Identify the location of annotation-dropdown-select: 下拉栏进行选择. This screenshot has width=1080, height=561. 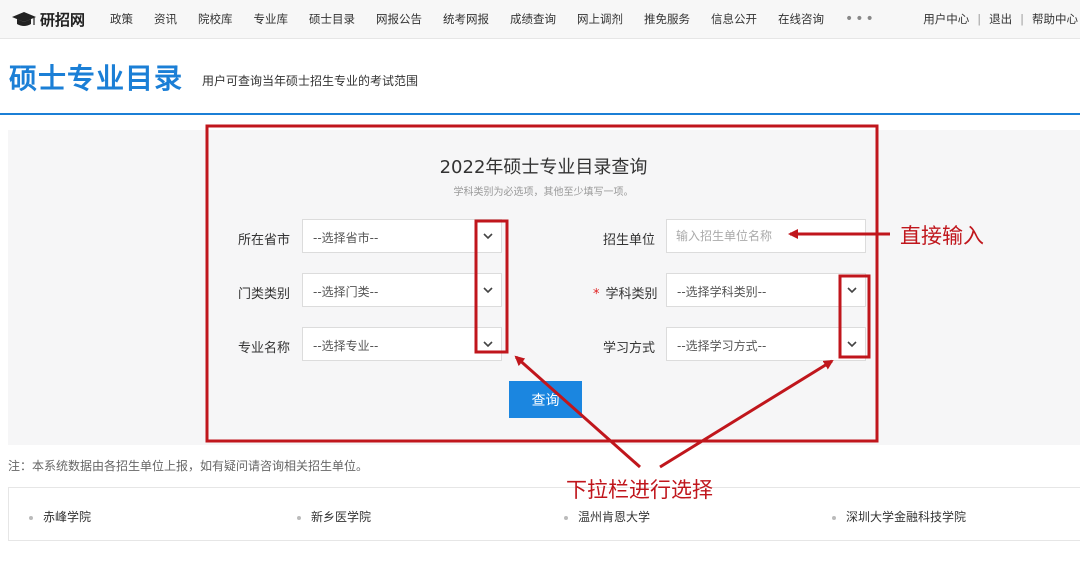
(639, 490).